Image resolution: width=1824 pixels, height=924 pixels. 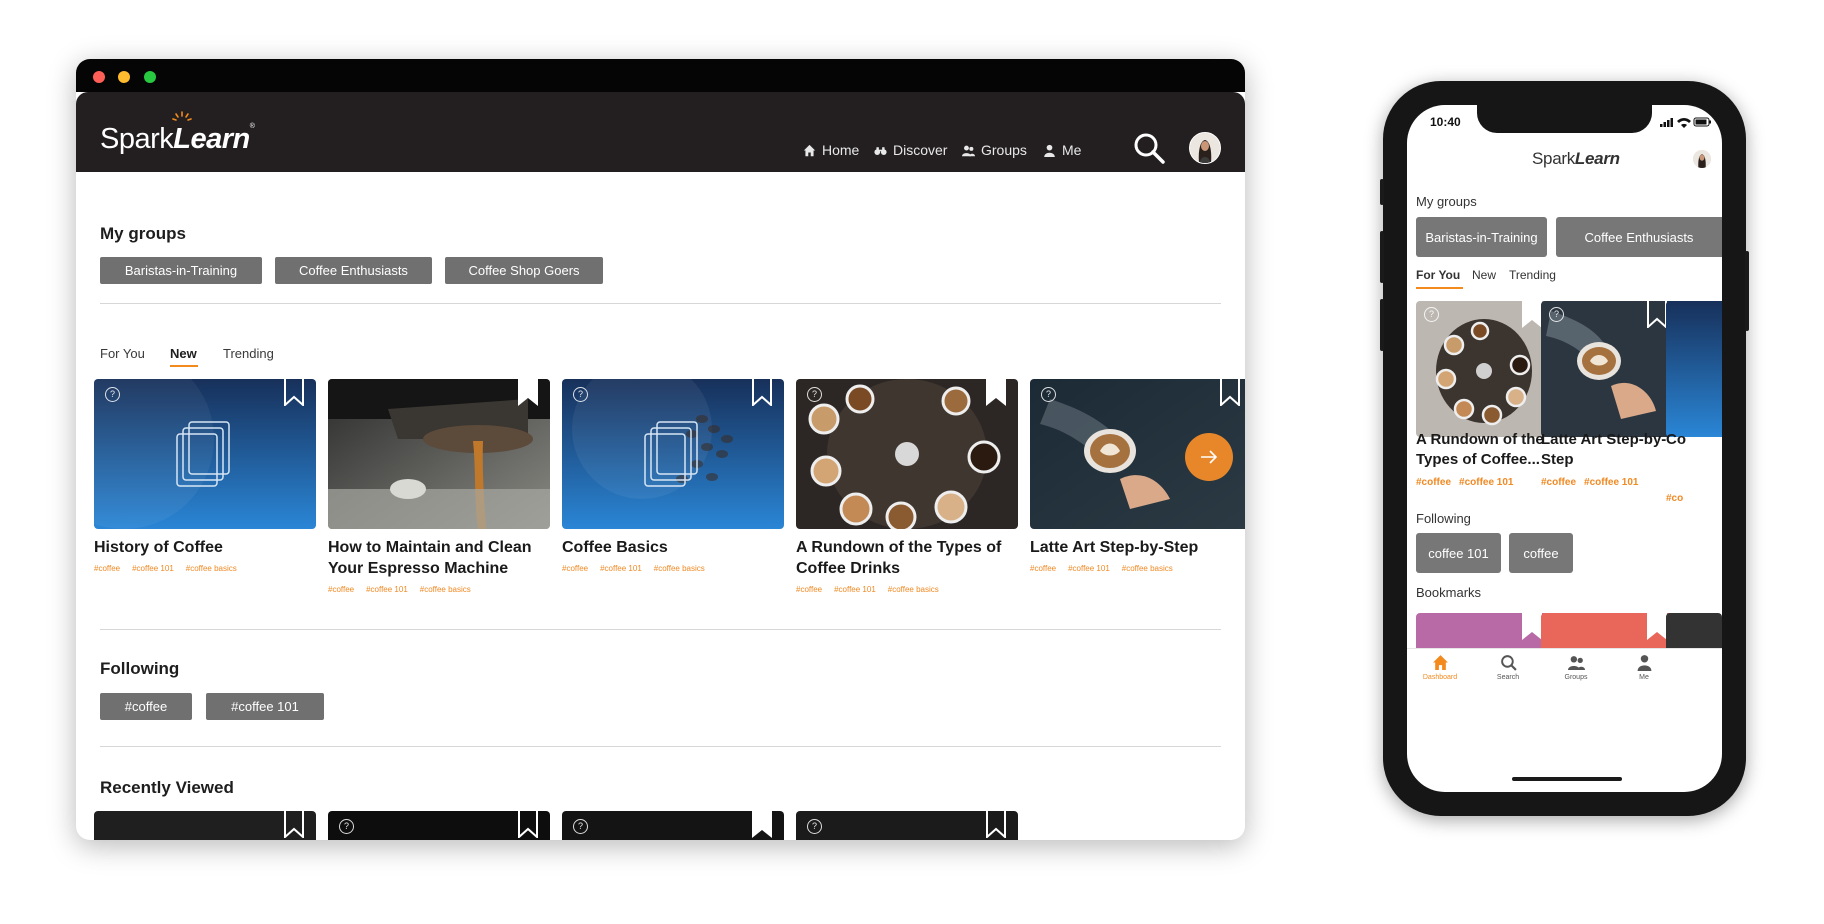 What do you see at coordinates (524, 270) in the screenshot?
I see `group-chip-shop-goers: Coffee Shop Goers` at bounding box center [524, 270].